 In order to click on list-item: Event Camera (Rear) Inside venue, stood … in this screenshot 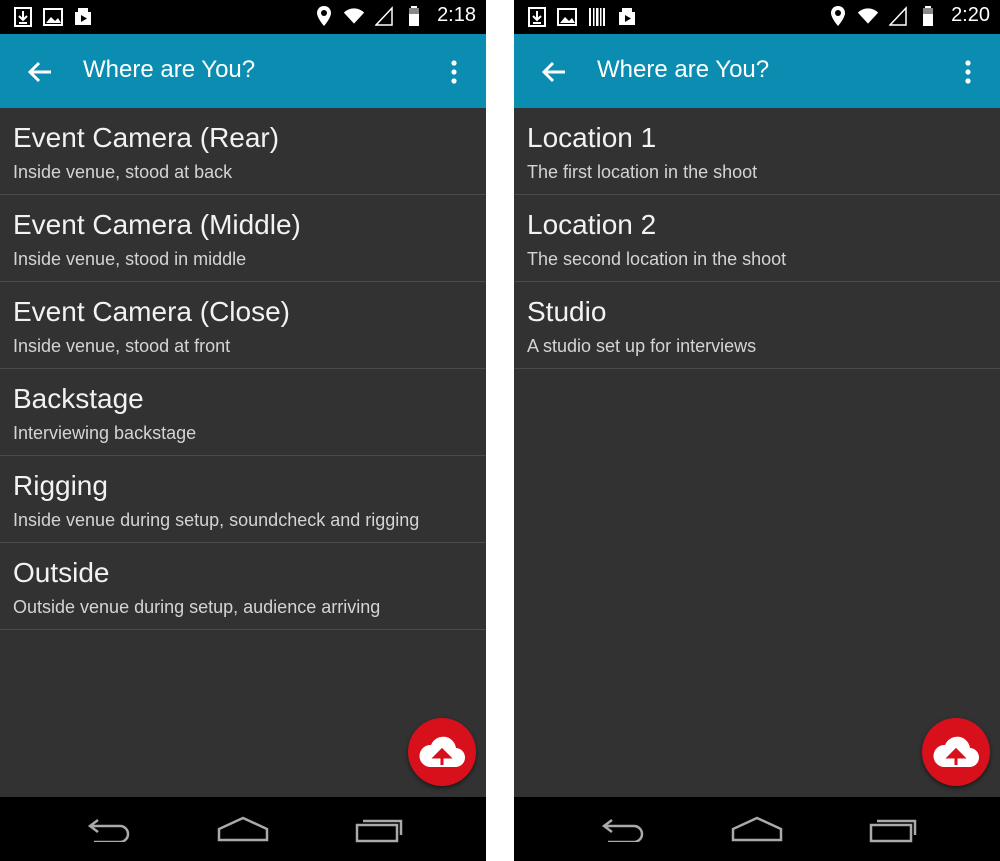, I will do `click(243, 151)`.